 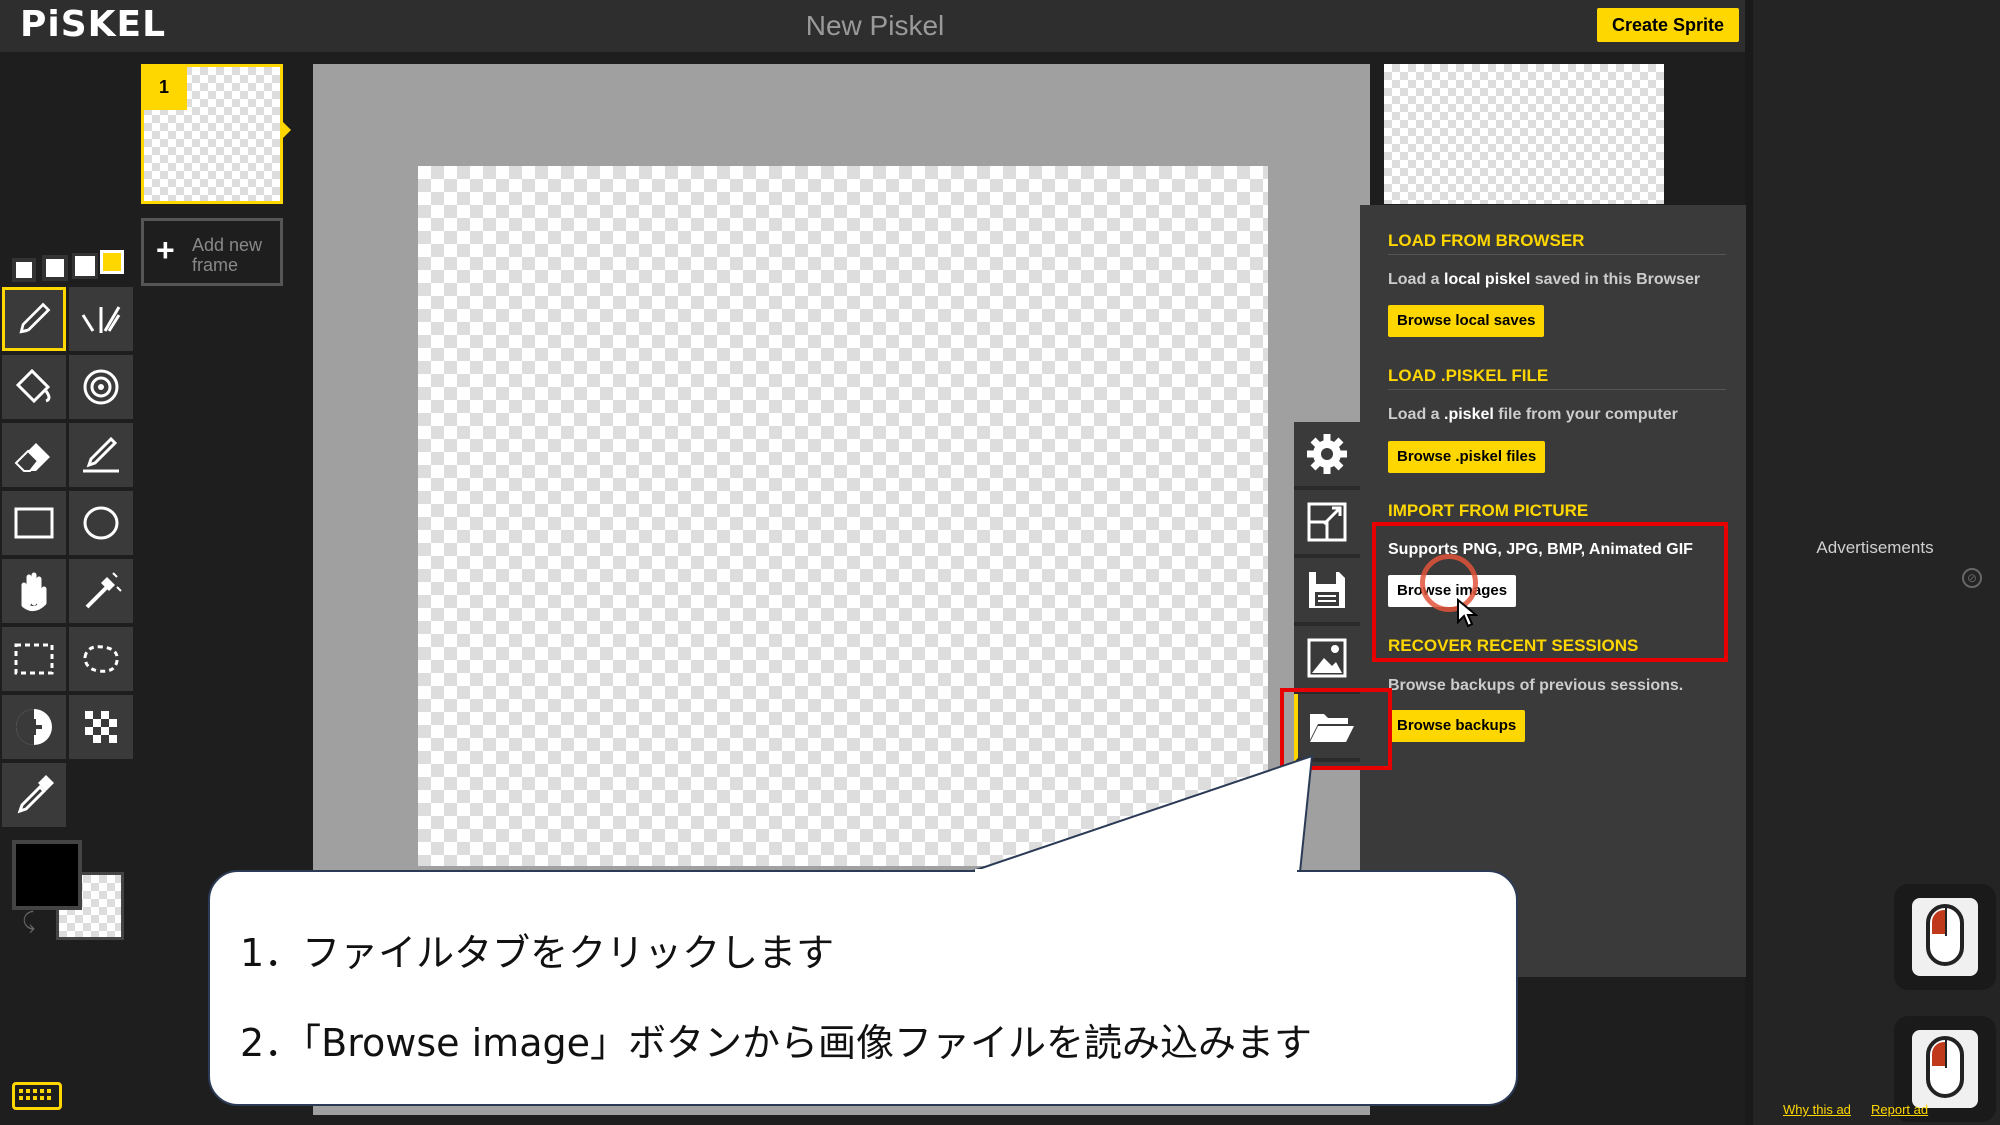 What do you see at coordinates (287, 130) in the screenshot?
I see `frame-selected-arrow` at bounding box center [287, 130].